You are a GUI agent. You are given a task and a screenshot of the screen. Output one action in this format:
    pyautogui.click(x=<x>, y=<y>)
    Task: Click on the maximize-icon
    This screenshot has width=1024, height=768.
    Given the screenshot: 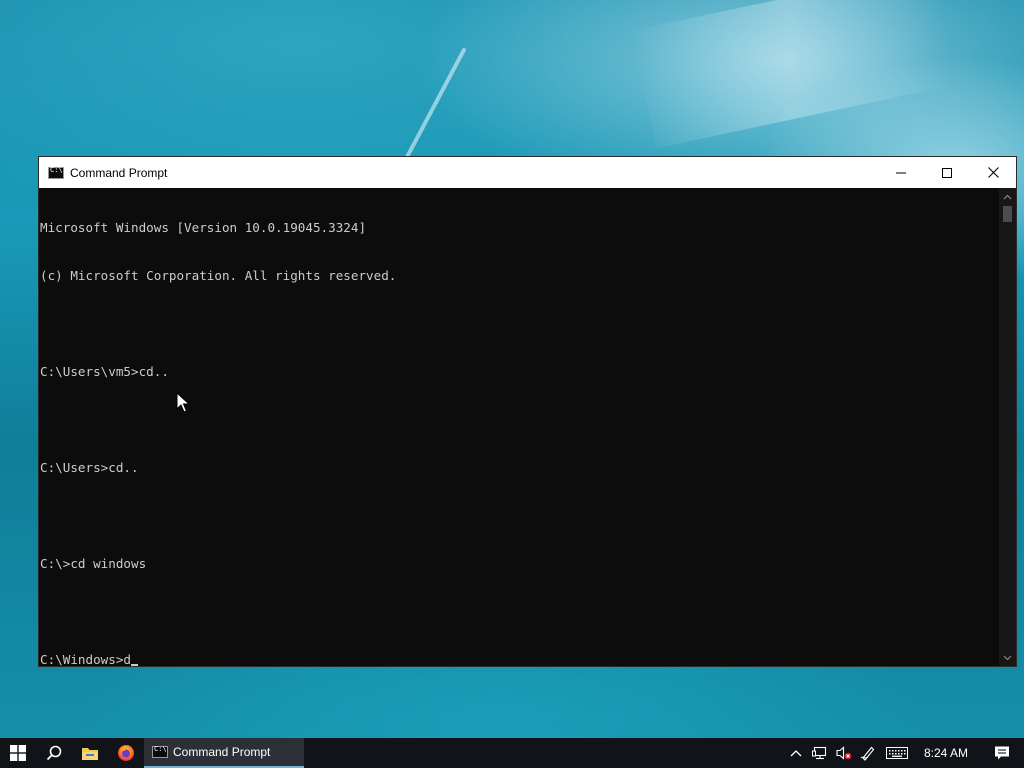 What is the action you would take?
    pyautogui.click(x=947, y=172)
    